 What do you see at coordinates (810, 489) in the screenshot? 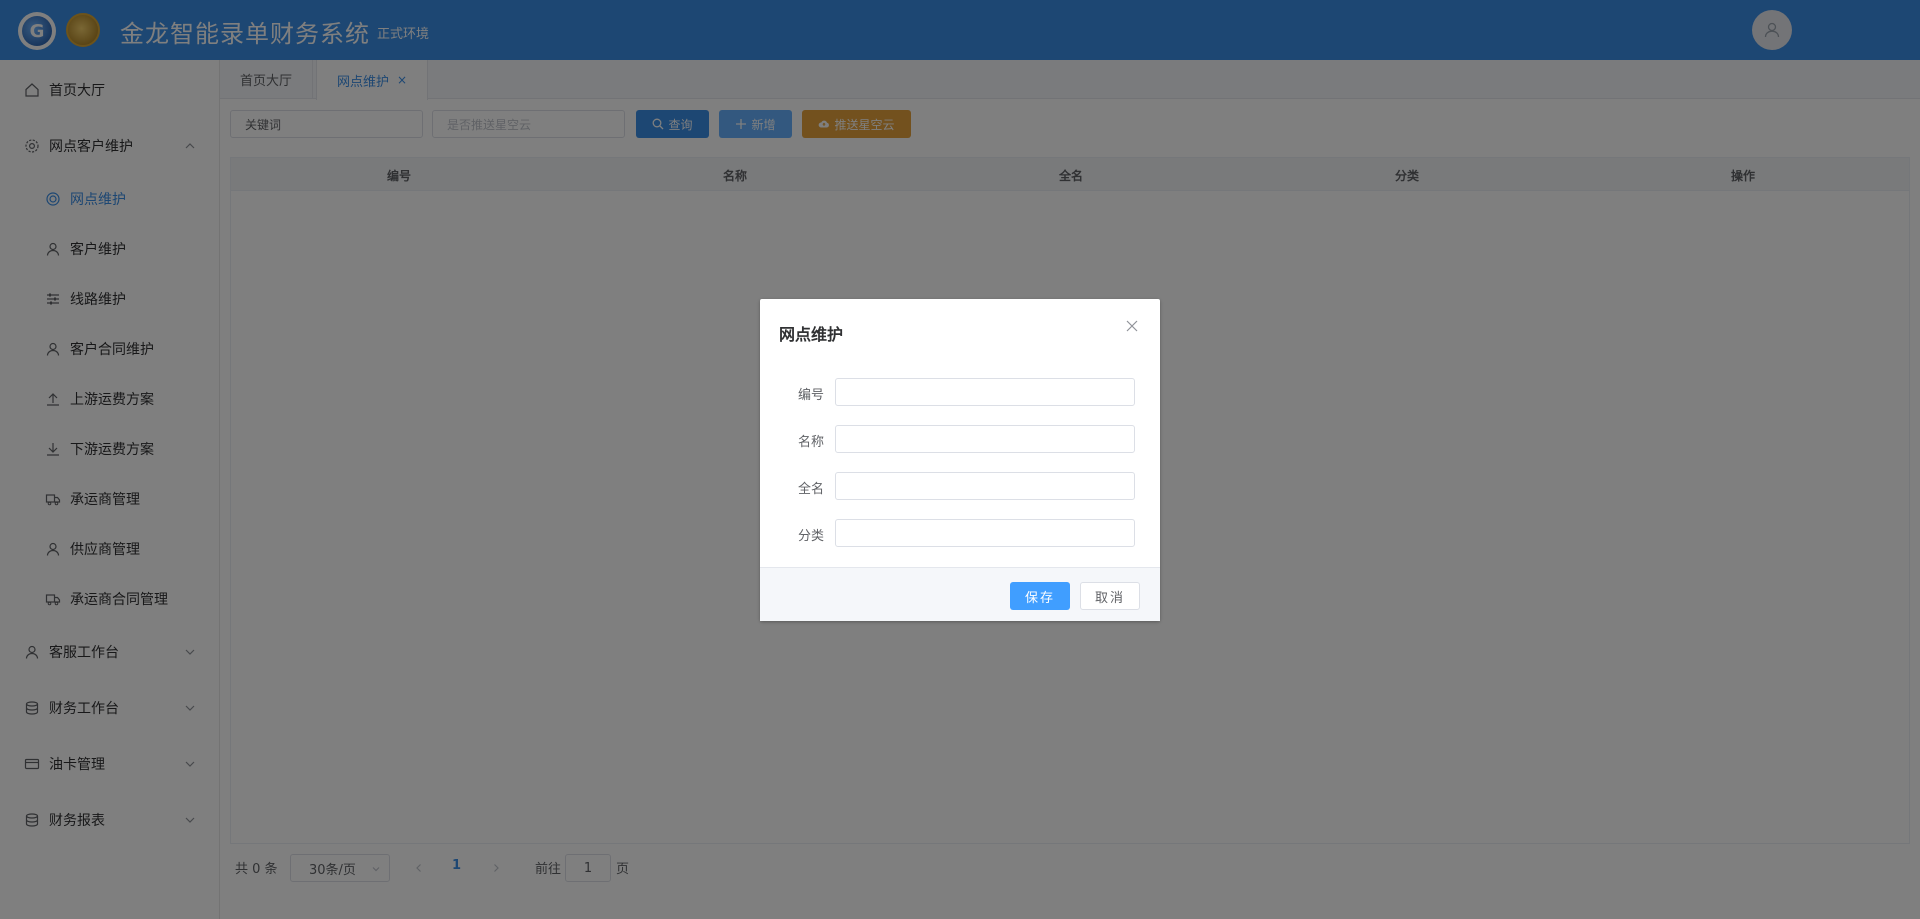
I see `field-label-fullname: 全名` at bounding box center [810, 489].